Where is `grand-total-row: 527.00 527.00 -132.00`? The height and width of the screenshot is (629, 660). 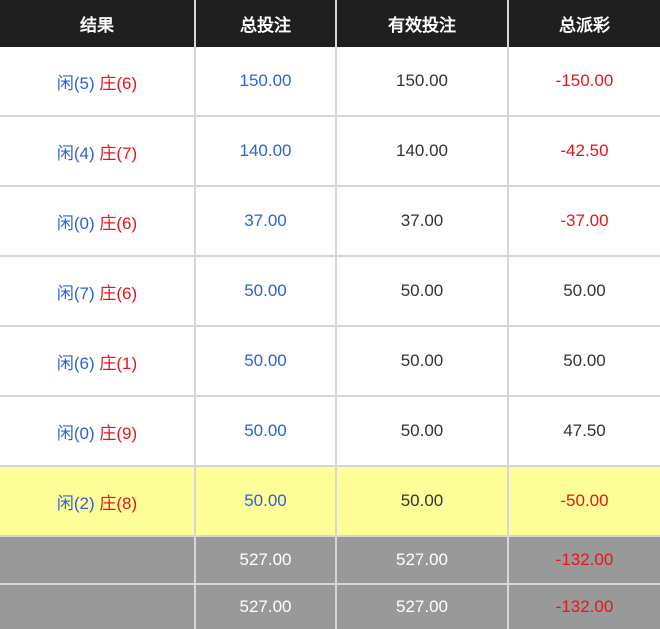
grand-total-row: 527.00 527.00 -132.00 is located at coordinates (330, 606).